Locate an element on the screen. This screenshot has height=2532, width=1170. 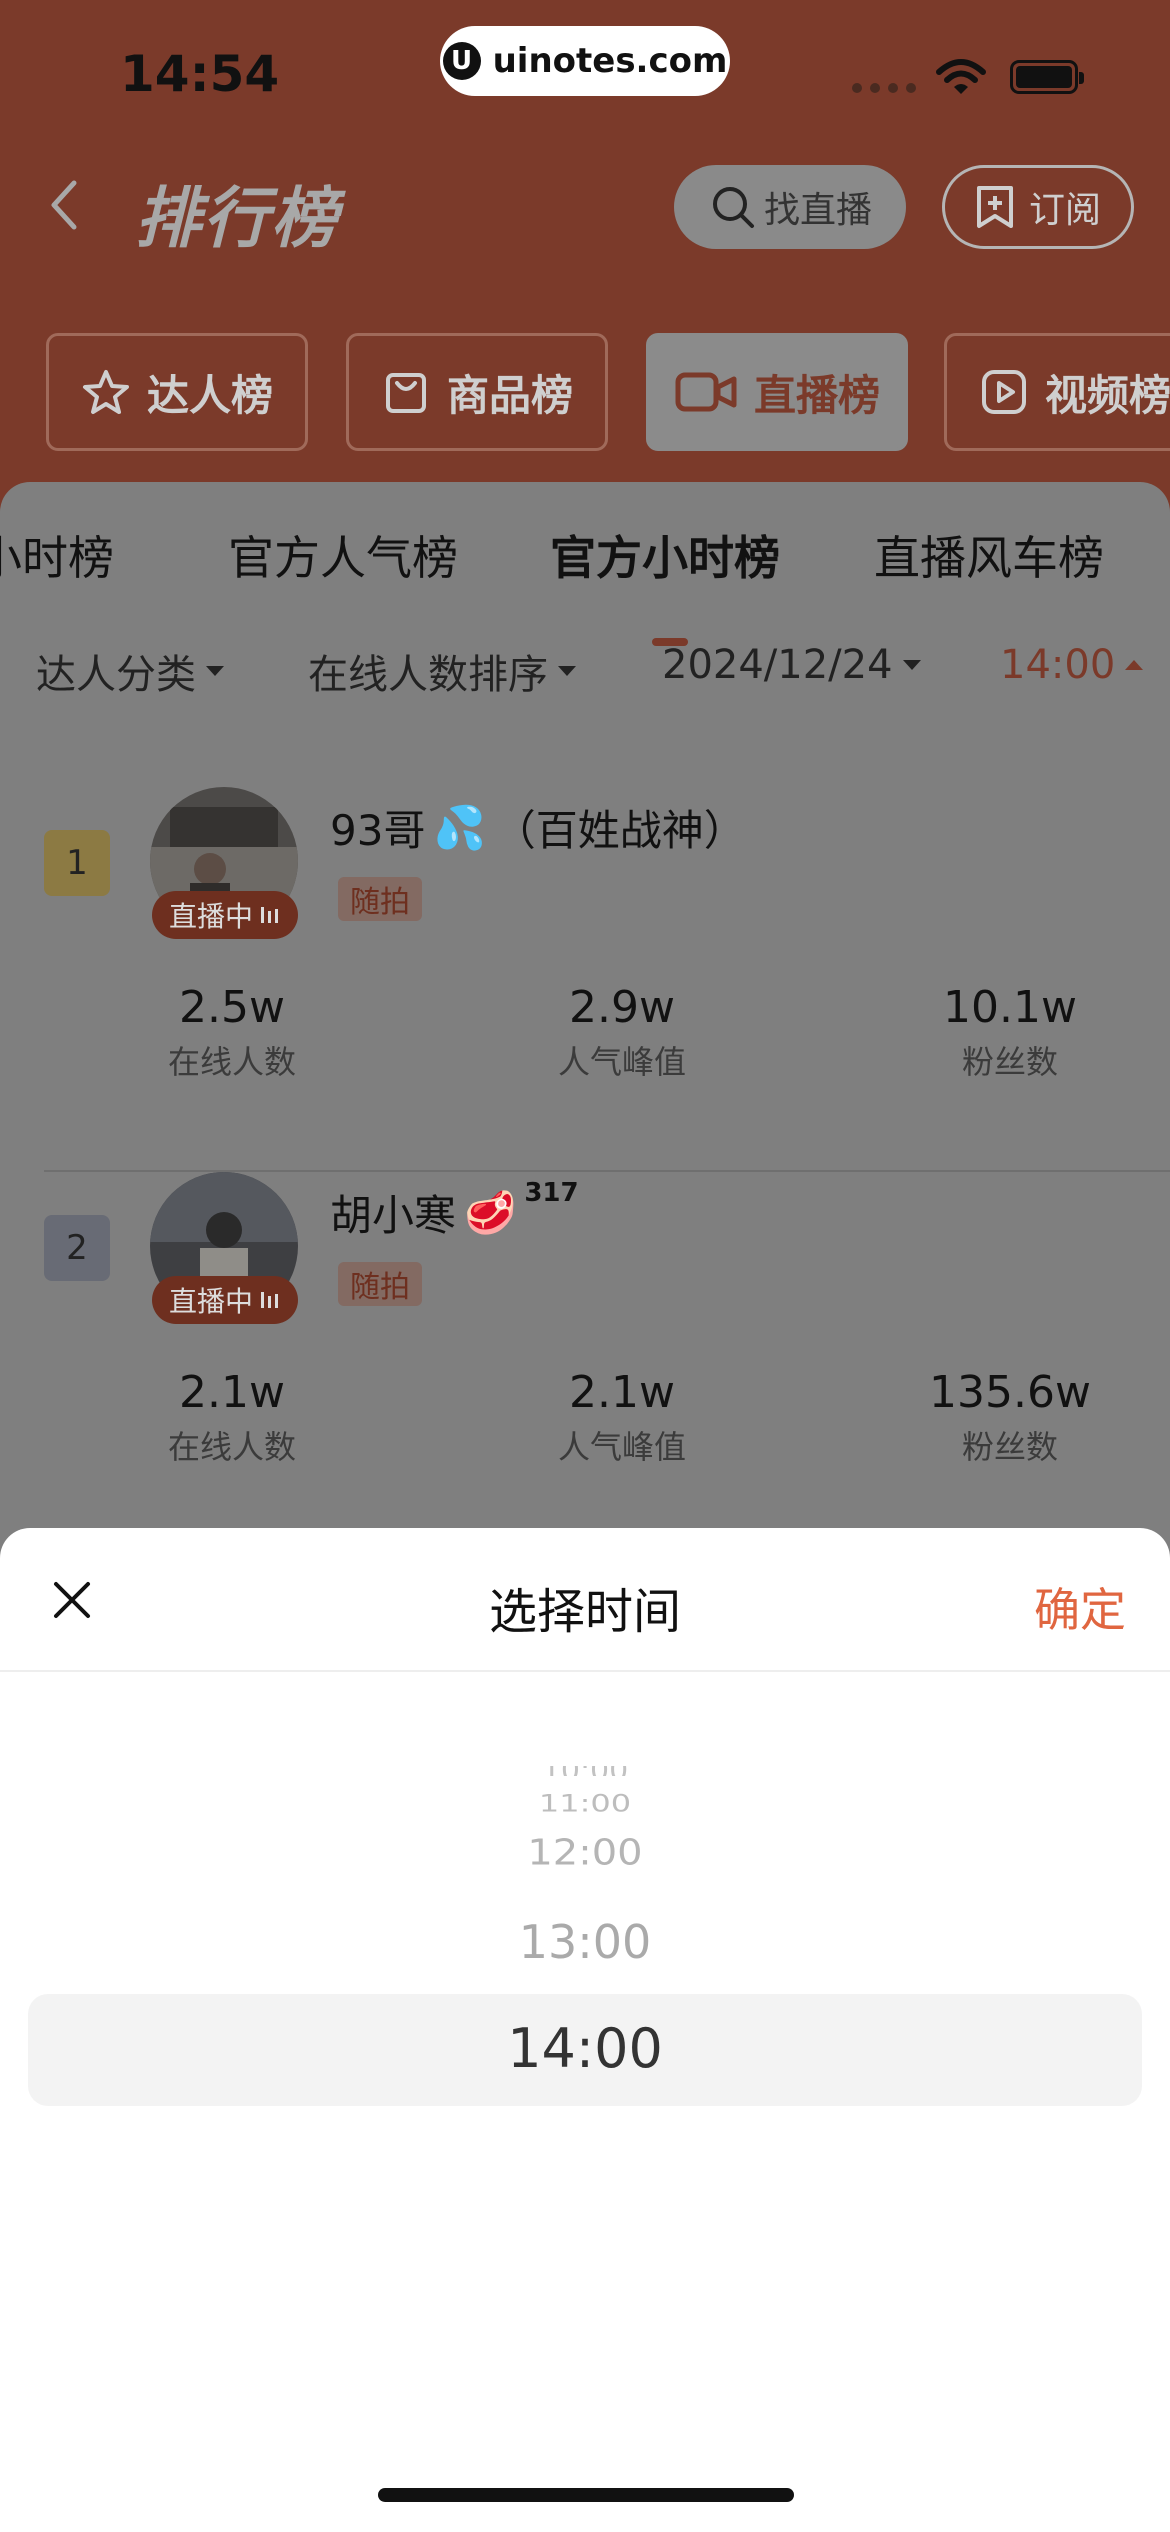
anchor-name-text: 93哥 is located at coordinates (378, 830).